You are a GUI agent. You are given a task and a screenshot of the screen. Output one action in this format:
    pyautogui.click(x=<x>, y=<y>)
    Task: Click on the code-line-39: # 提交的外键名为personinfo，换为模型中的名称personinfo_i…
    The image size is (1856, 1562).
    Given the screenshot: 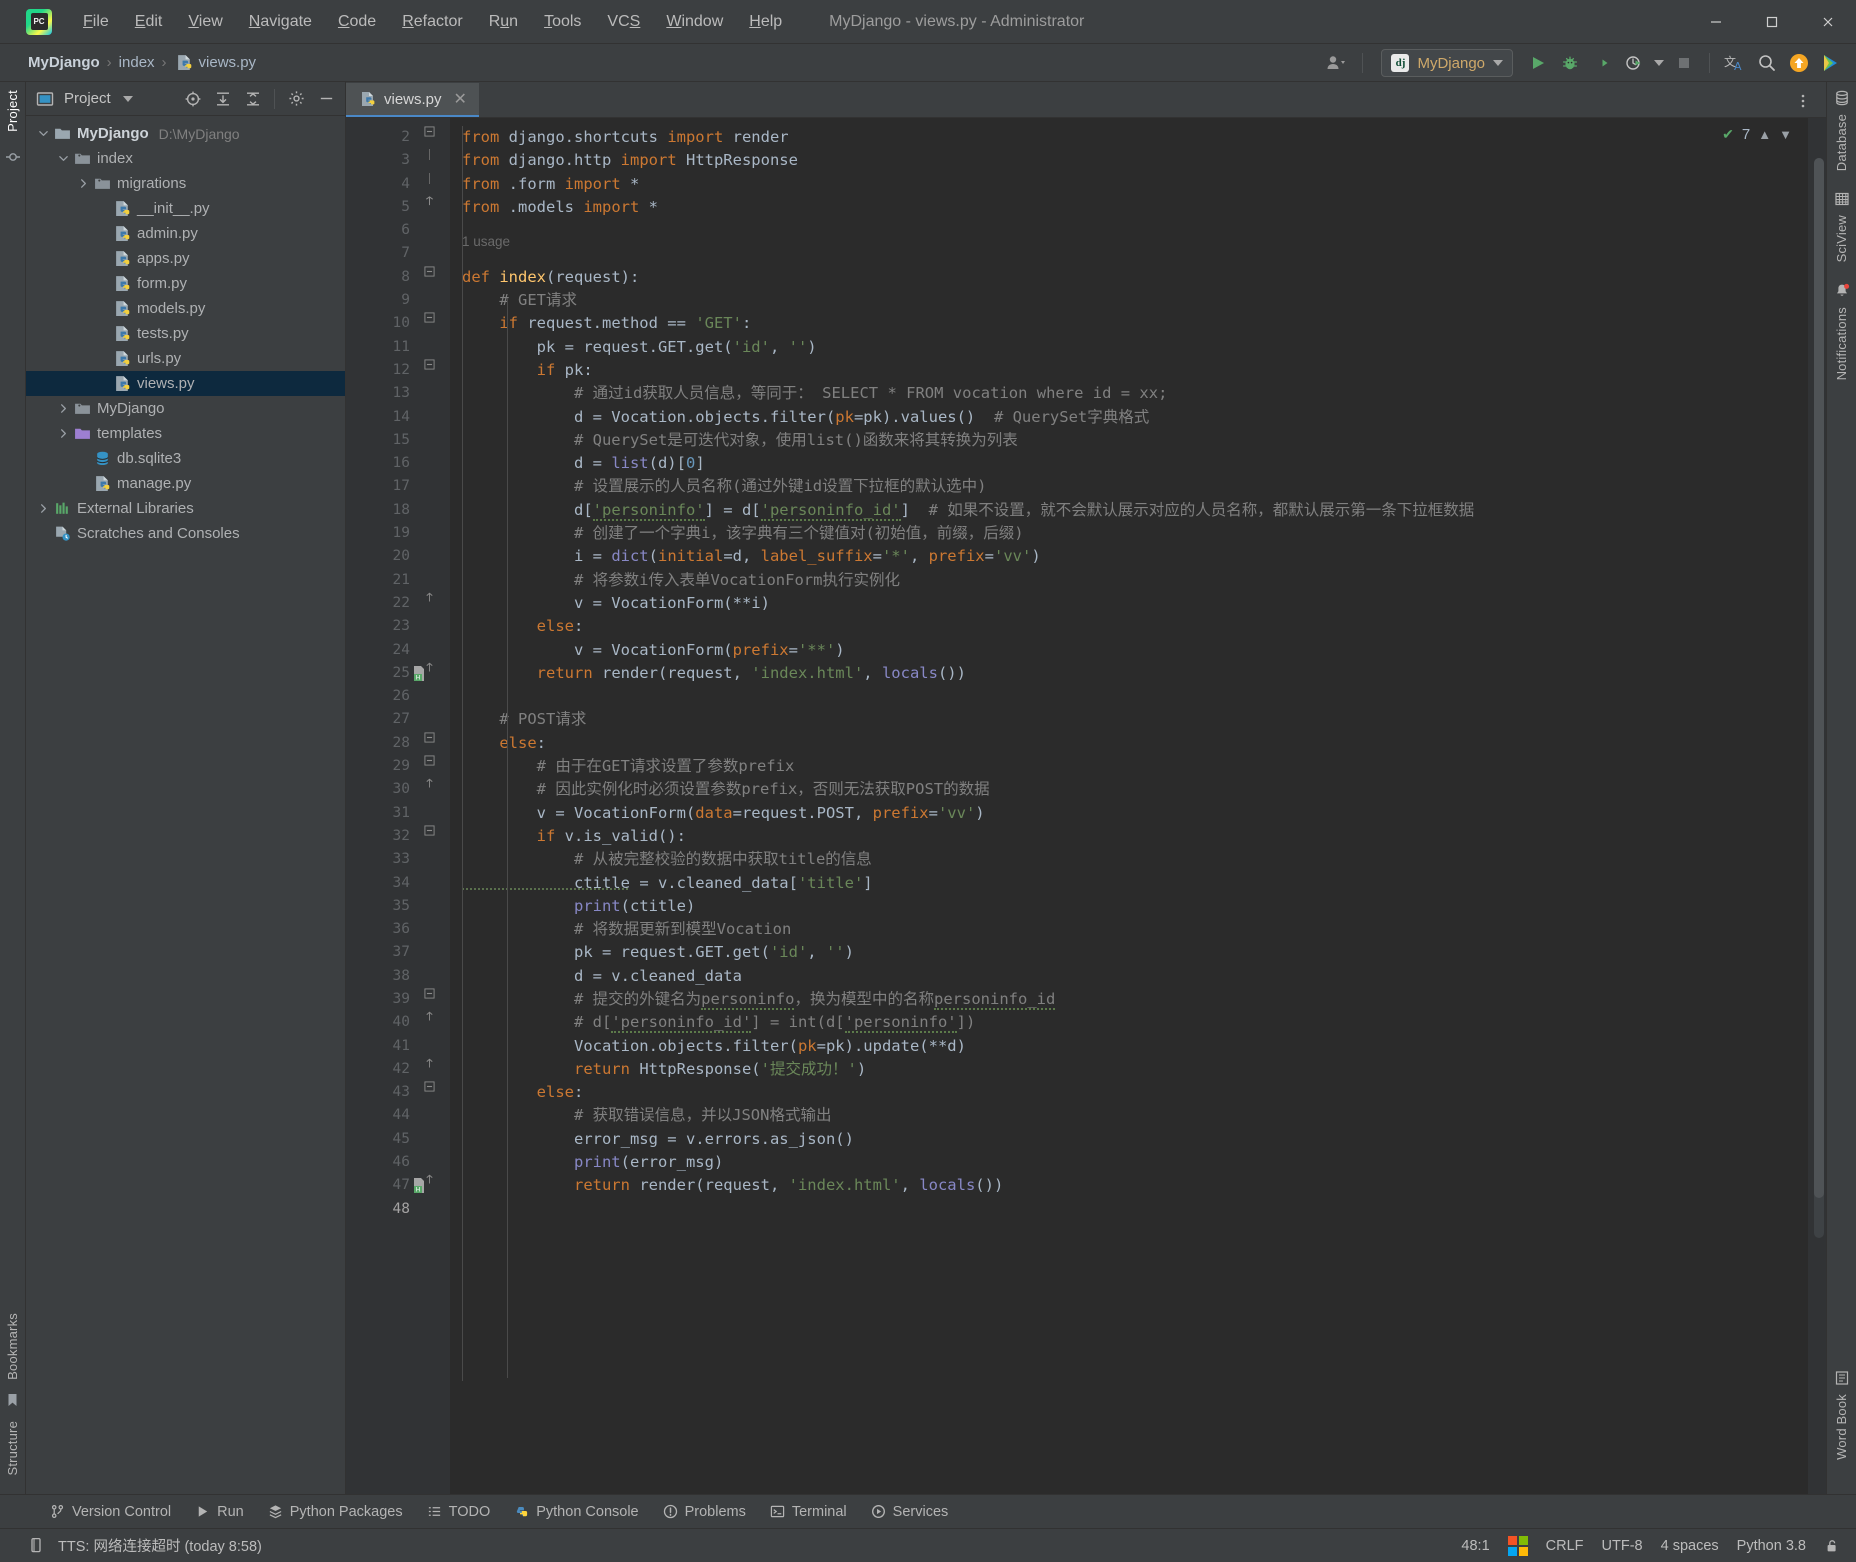 What is the action you would take?
    pyautogui.click(x=1138, y=999)
    